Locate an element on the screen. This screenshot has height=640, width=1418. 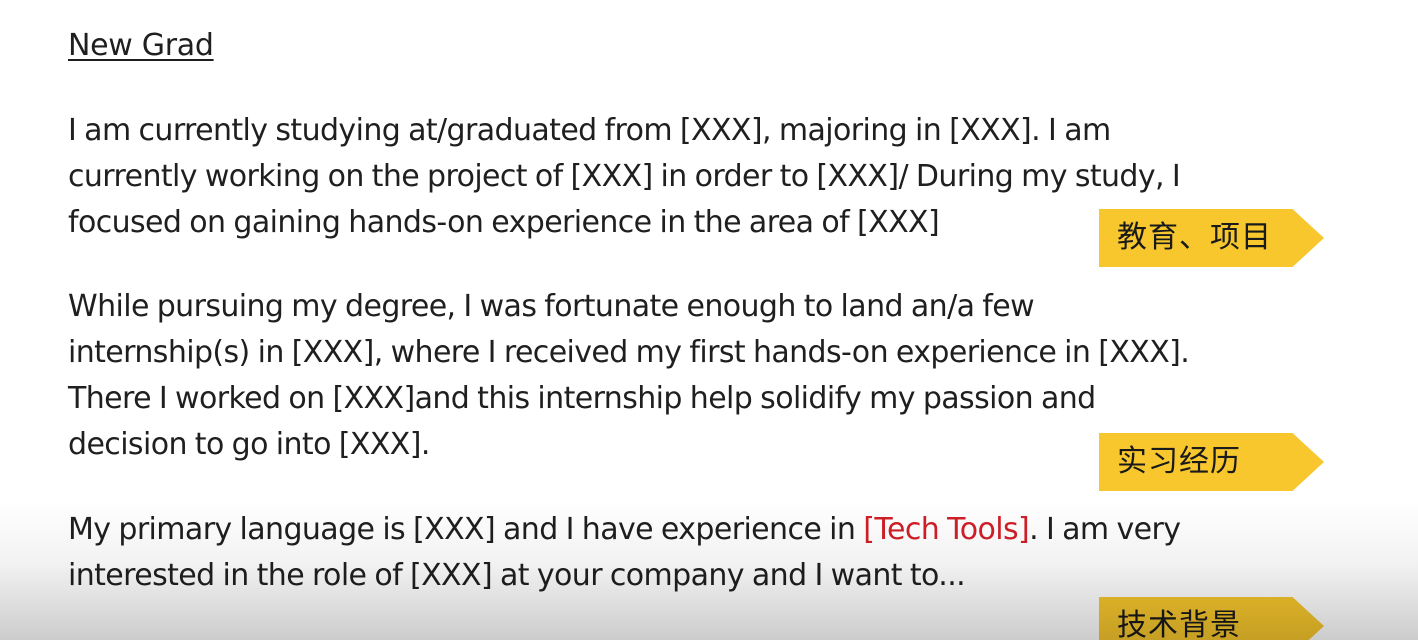
tech-background-tag: 技术背景 is located at coordinates (1211, 618).